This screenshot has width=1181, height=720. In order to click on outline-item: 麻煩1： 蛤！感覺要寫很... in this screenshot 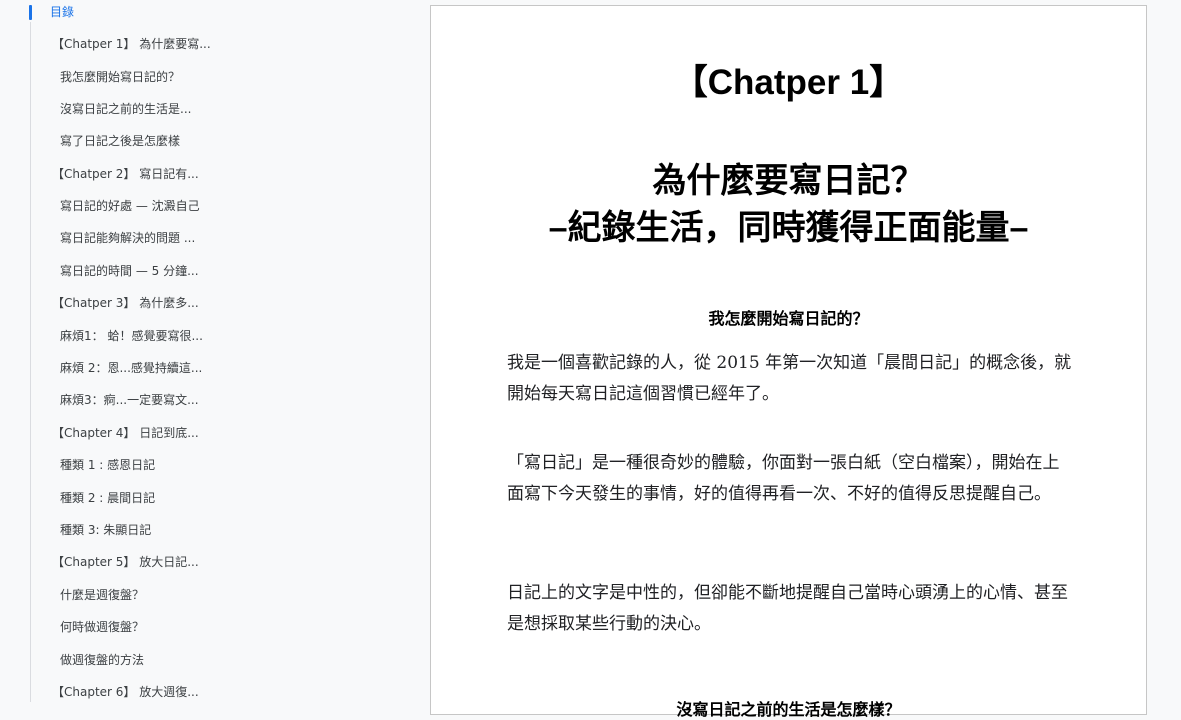, I will do `click(131, 336)`.